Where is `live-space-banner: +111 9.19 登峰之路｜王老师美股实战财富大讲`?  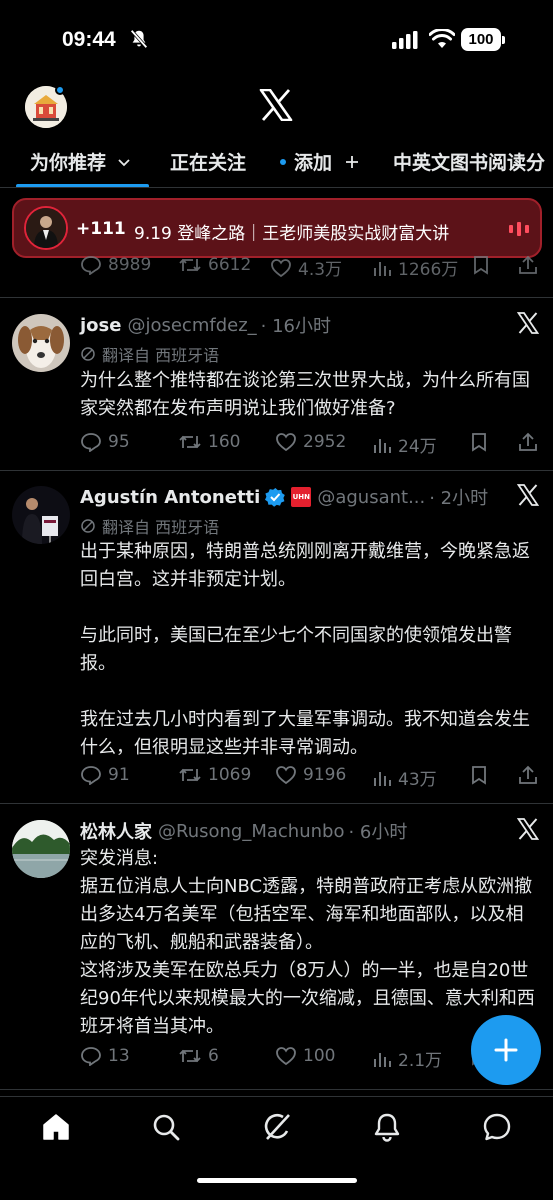
live-space-banner: +111 9.19 登峰之路｜王老师美股实战财富大讲 is located at coordinates (277, 228).